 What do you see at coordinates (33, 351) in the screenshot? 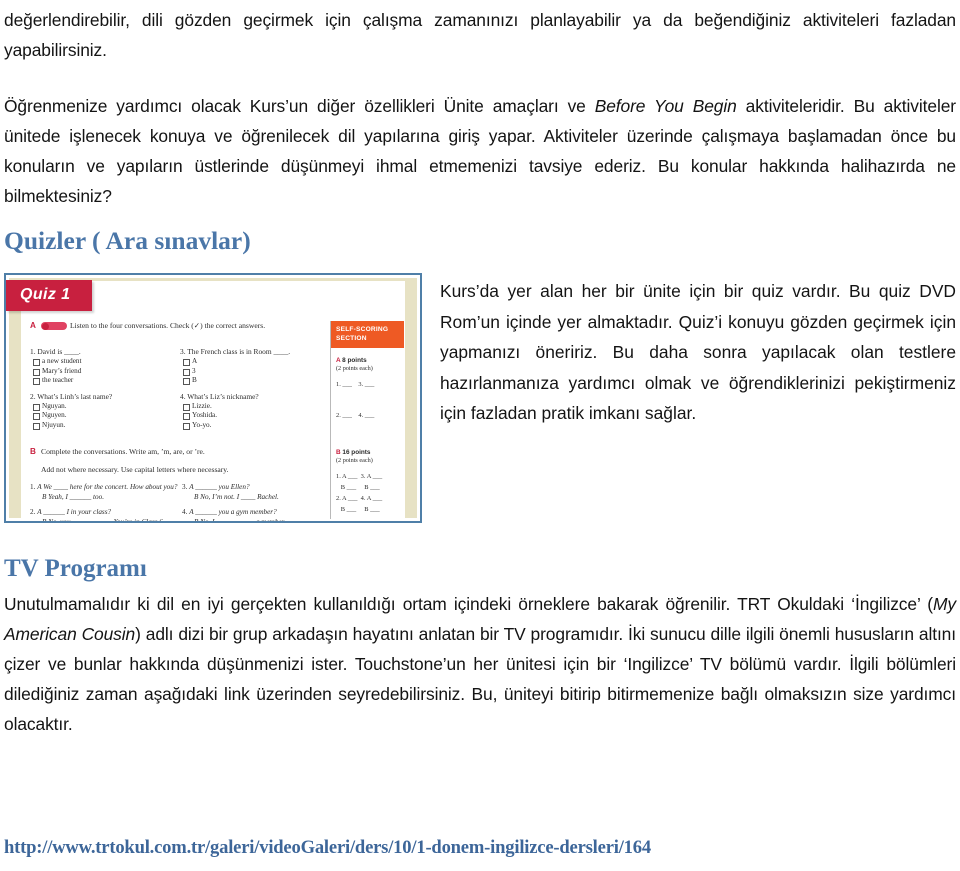
I see `quiz-item-number: 1.` at bounding box center [33, 351].